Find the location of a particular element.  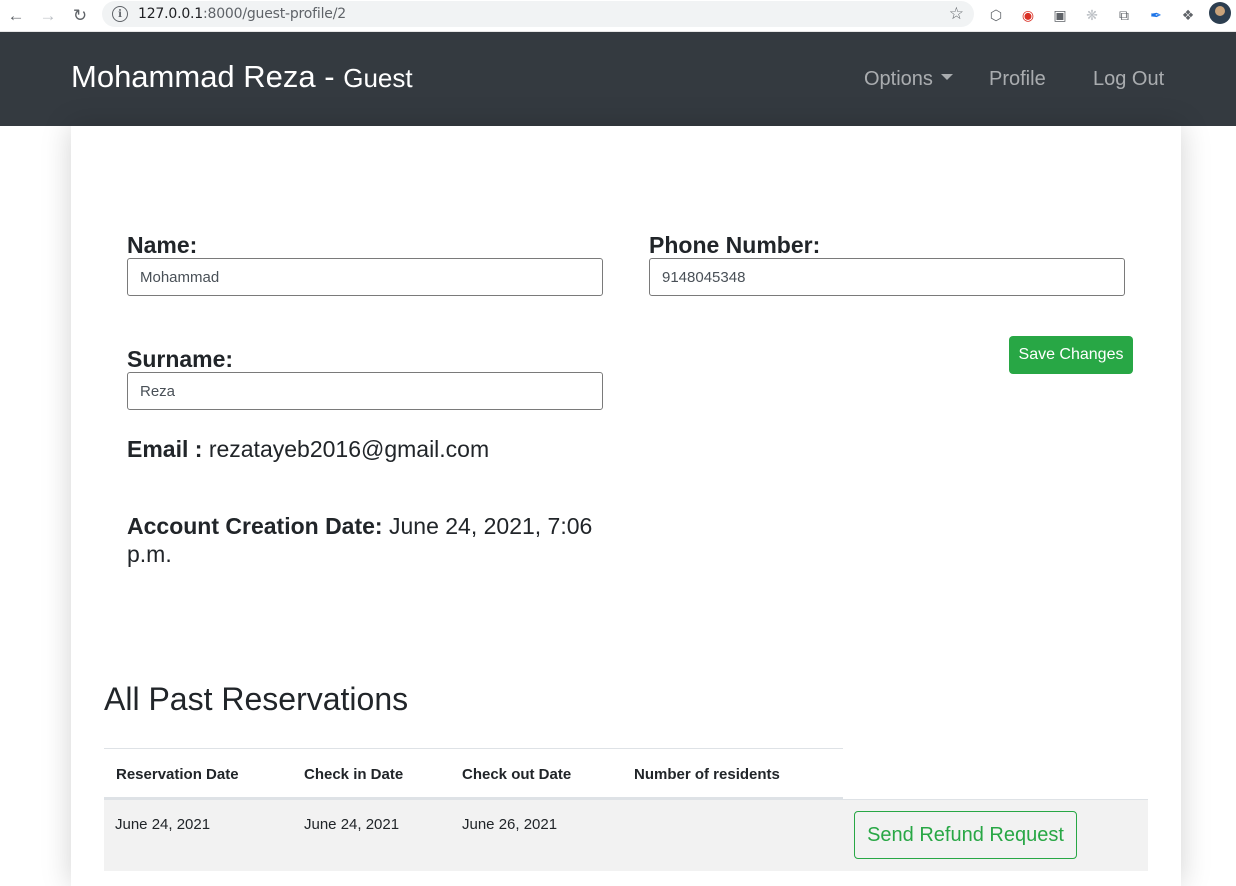

options-dropdown: Options is located at coordinates (908, 79).